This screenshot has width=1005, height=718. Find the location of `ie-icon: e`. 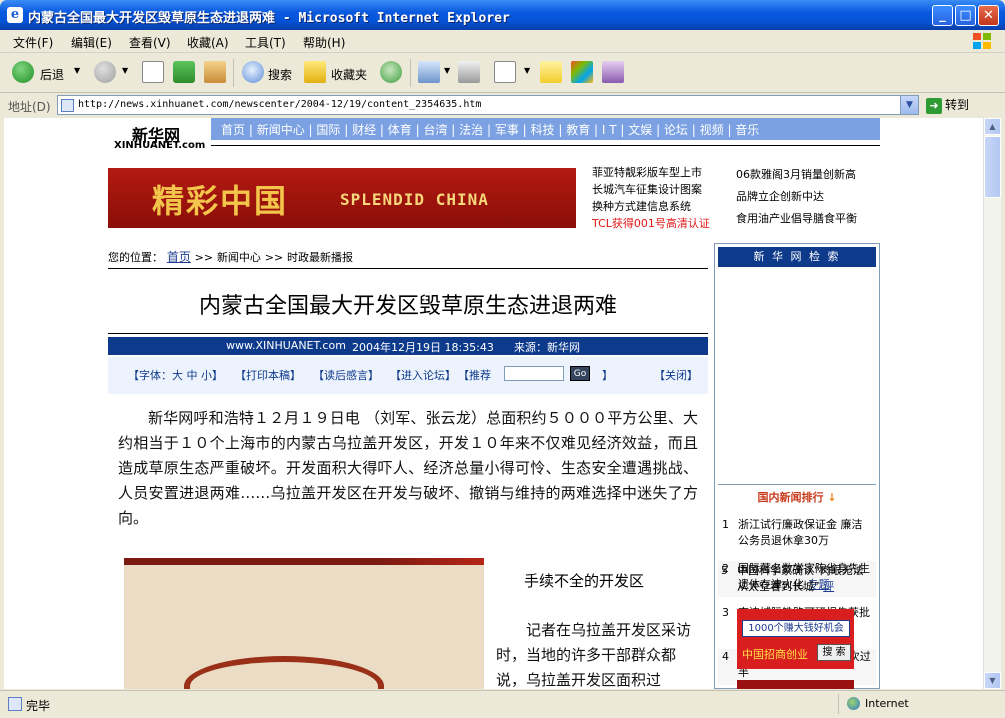

ie-icon: e is located at coordinates (15, 15).